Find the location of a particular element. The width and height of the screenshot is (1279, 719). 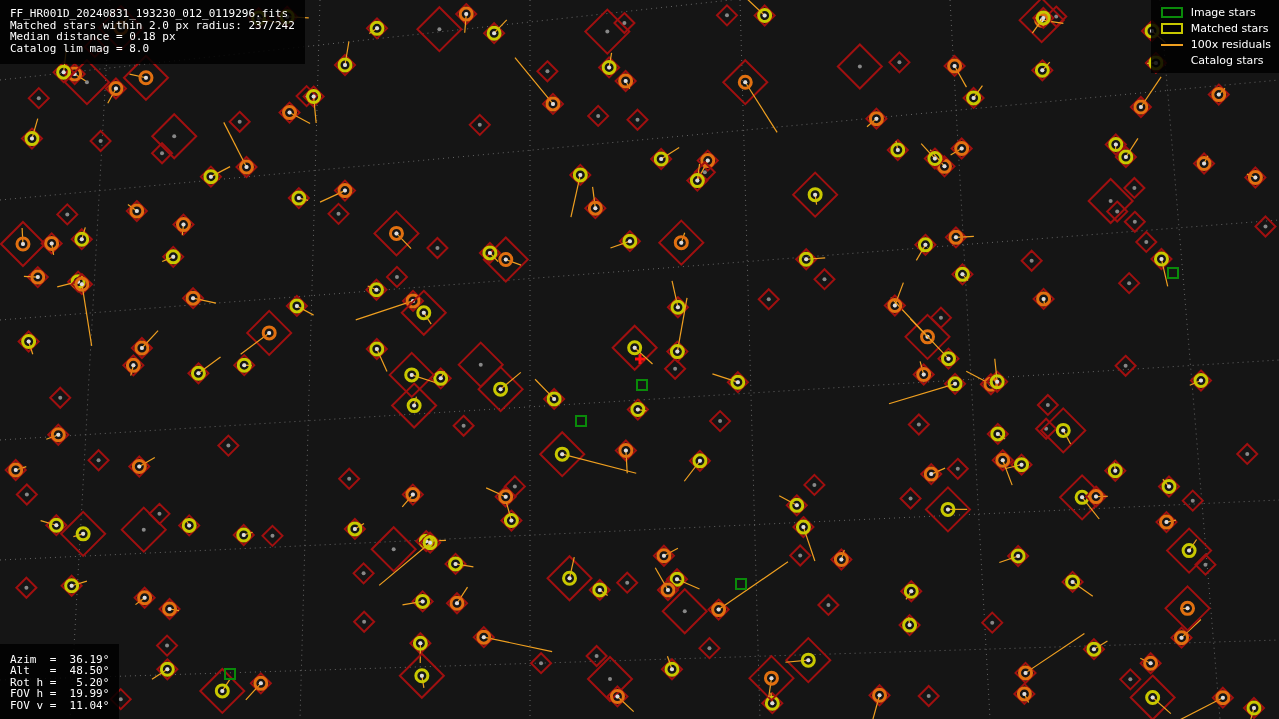

info-text: FF_HR001D_20240831_193230_012_0119296.fits is located at coordinates (150, 14).